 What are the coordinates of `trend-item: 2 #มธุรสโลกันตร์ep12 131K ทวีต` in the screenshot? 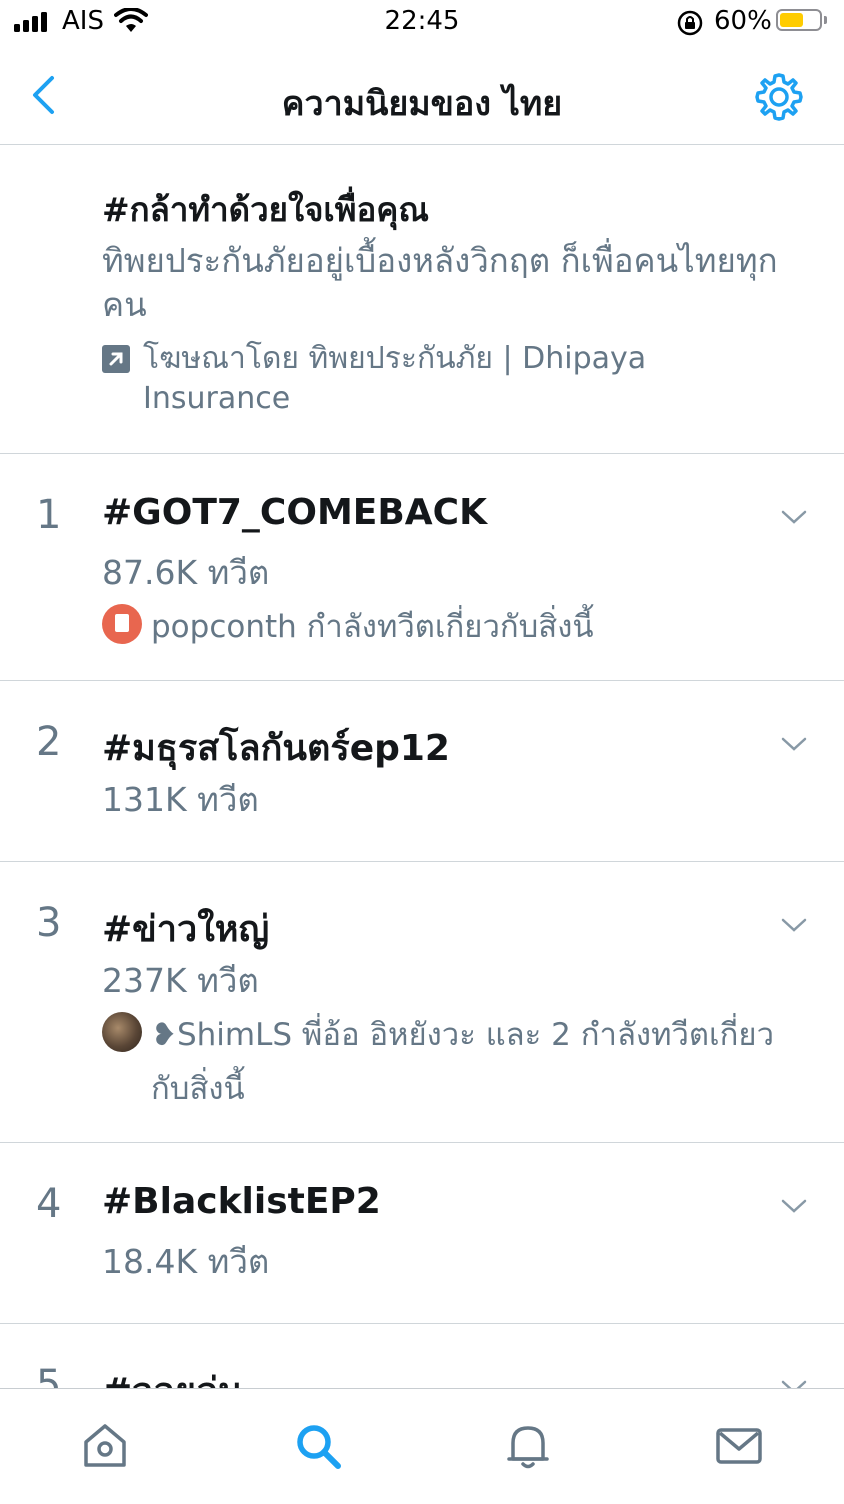 It's located at (422, 771).